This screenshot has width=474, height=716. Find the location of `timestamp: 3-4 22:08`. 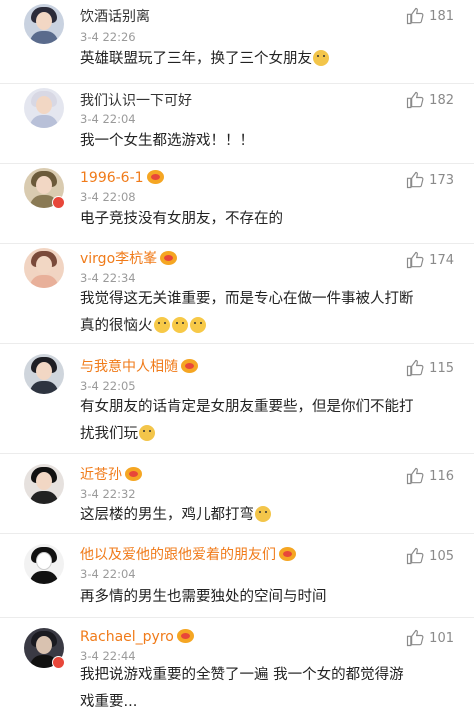

timestamp: 3-4 22:08 is located at coordinates (108, 197).